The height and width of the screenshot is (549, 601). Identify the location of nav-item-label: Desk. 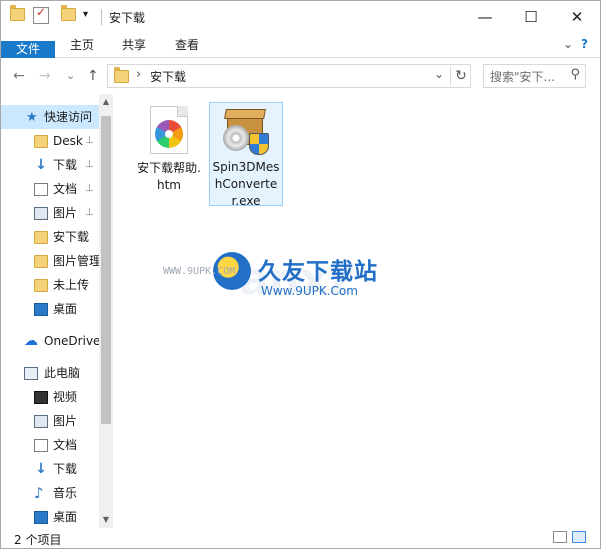
(68, 141).